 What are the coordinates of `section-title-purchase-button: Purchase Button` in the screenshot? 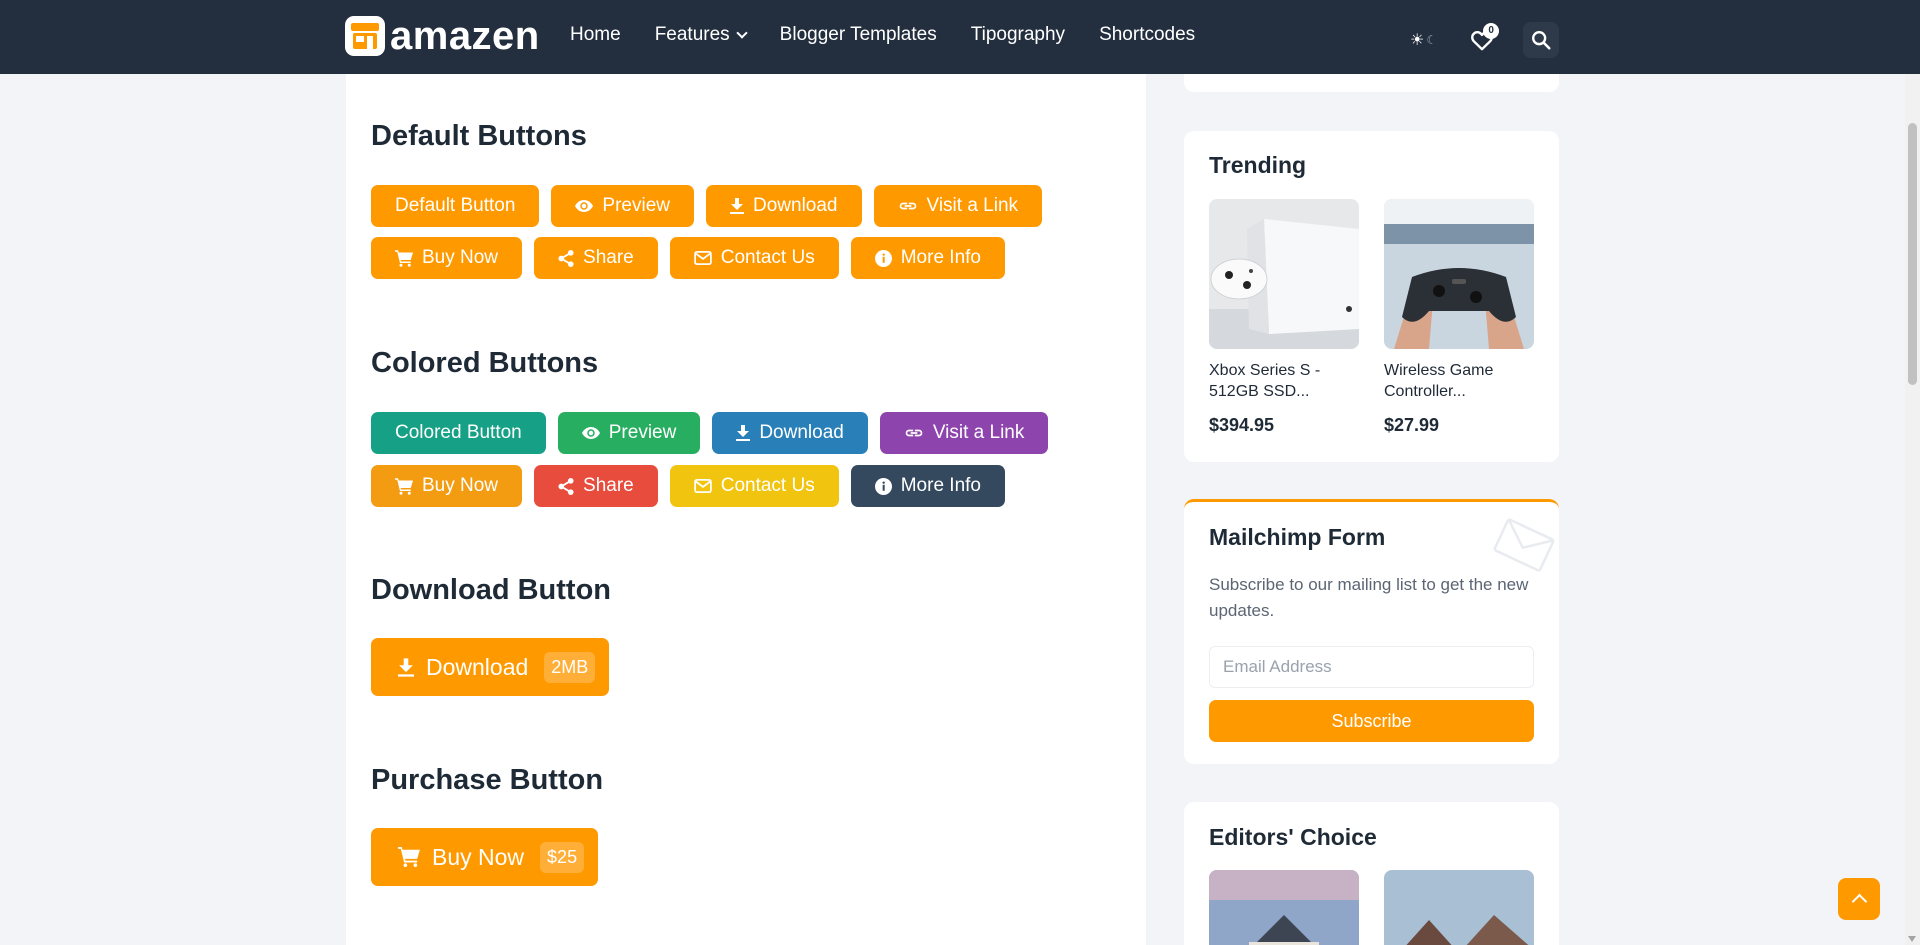 It's located at (487, 780).